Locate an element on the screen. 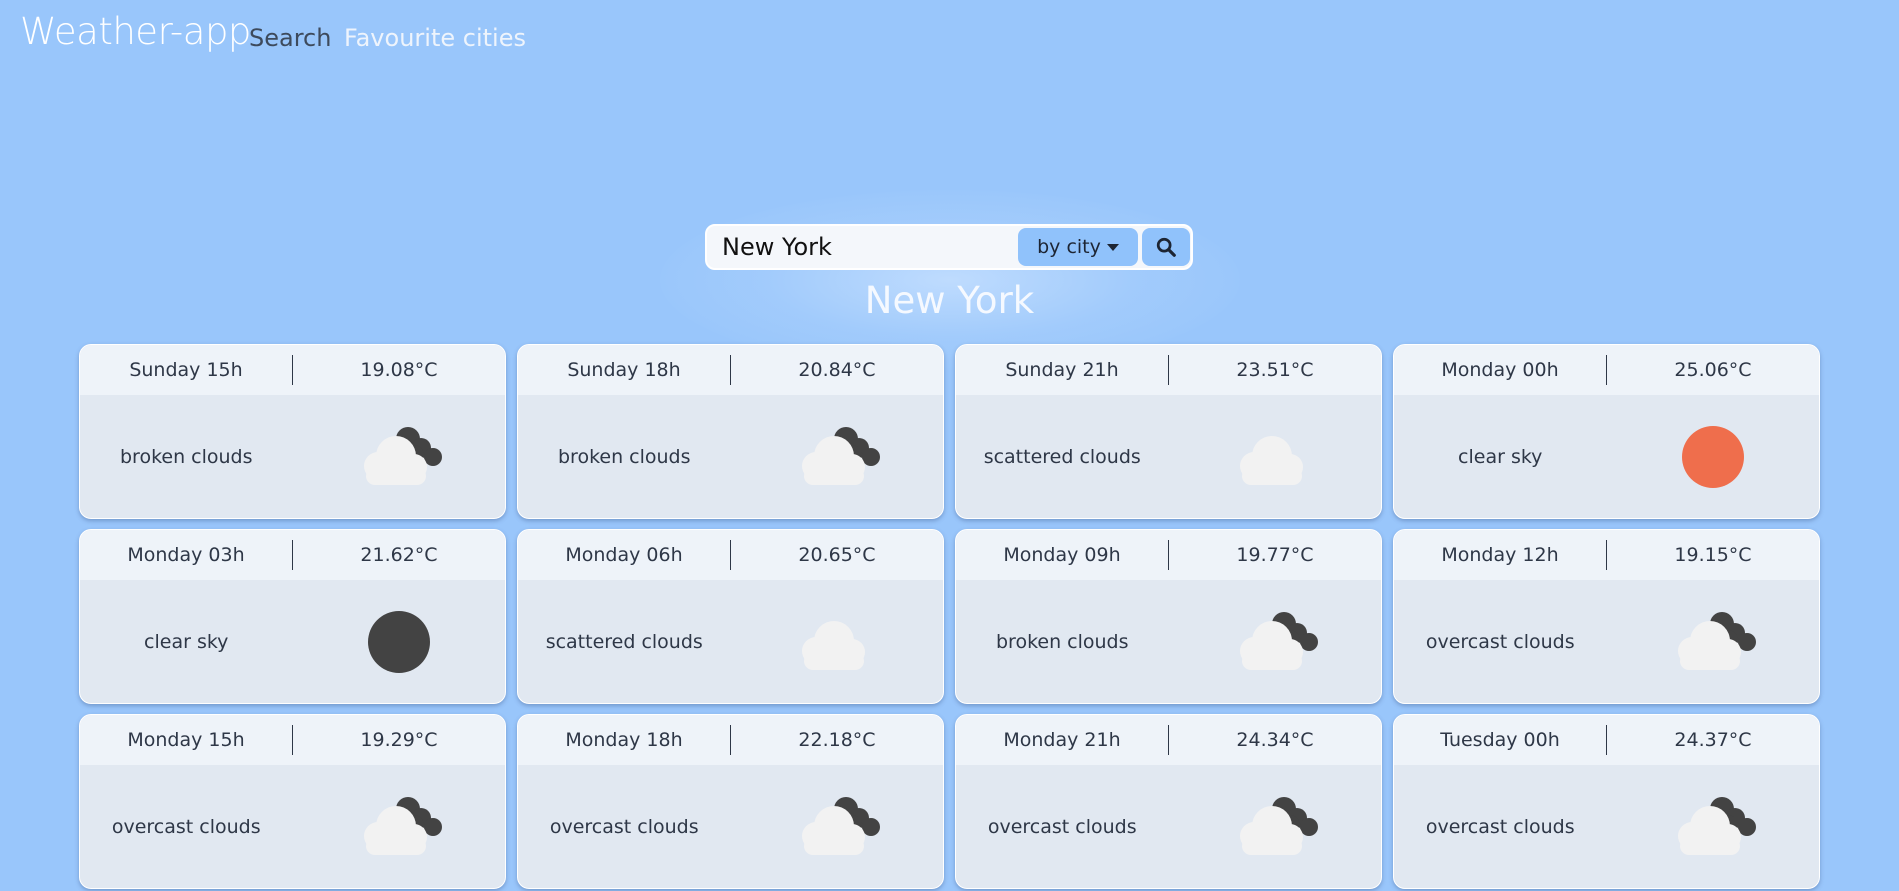 The image size is (1899, 891). forecast-card: Monday 03h 21.62°C clear sky is located at coordinates (292, 616).